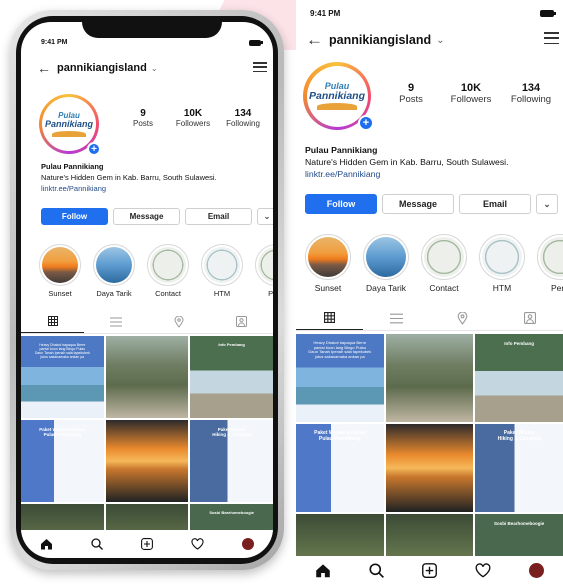 The width and height of the screenshot is (563, 584). Describe the element at coordinates (548, 13) in the screenshot. I see `battery-icon` at that location.